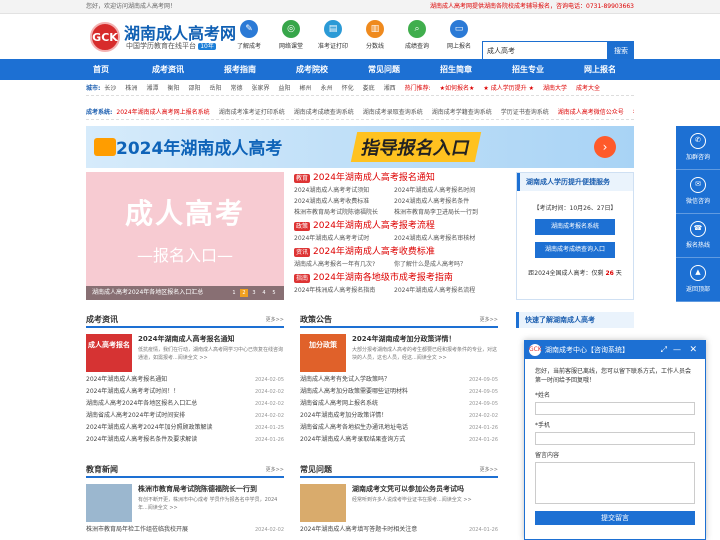  Describe the element at coordinates (344, 238) in the screenshot. I see `news-link: 2024年湖南成人高考考试时` at that location.